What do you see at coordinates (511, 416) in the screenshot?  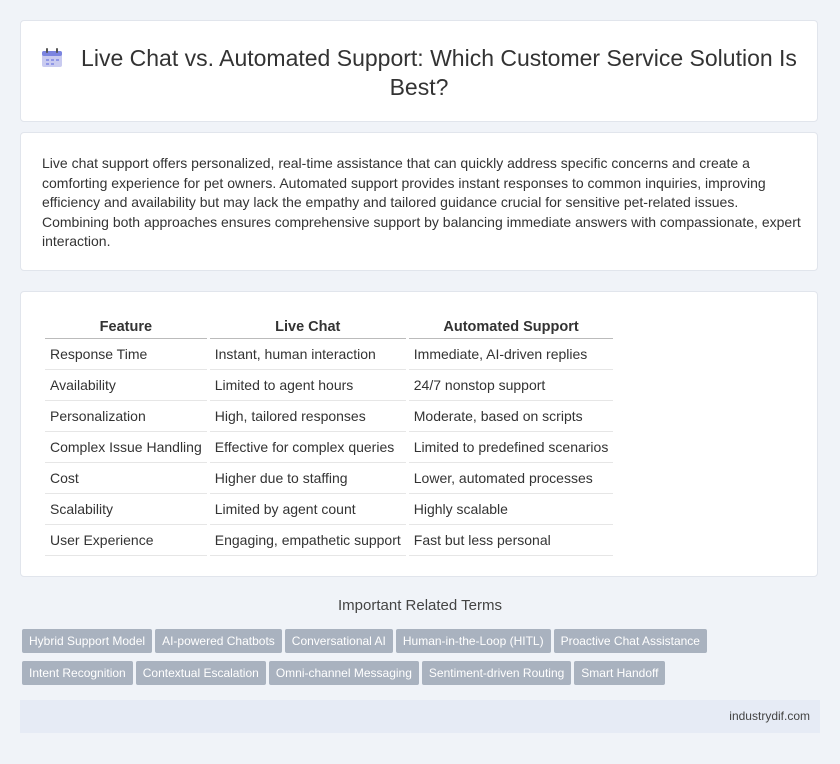 I see `table-cell: Moderate, based on scripts` at bounding box center [511, 416].